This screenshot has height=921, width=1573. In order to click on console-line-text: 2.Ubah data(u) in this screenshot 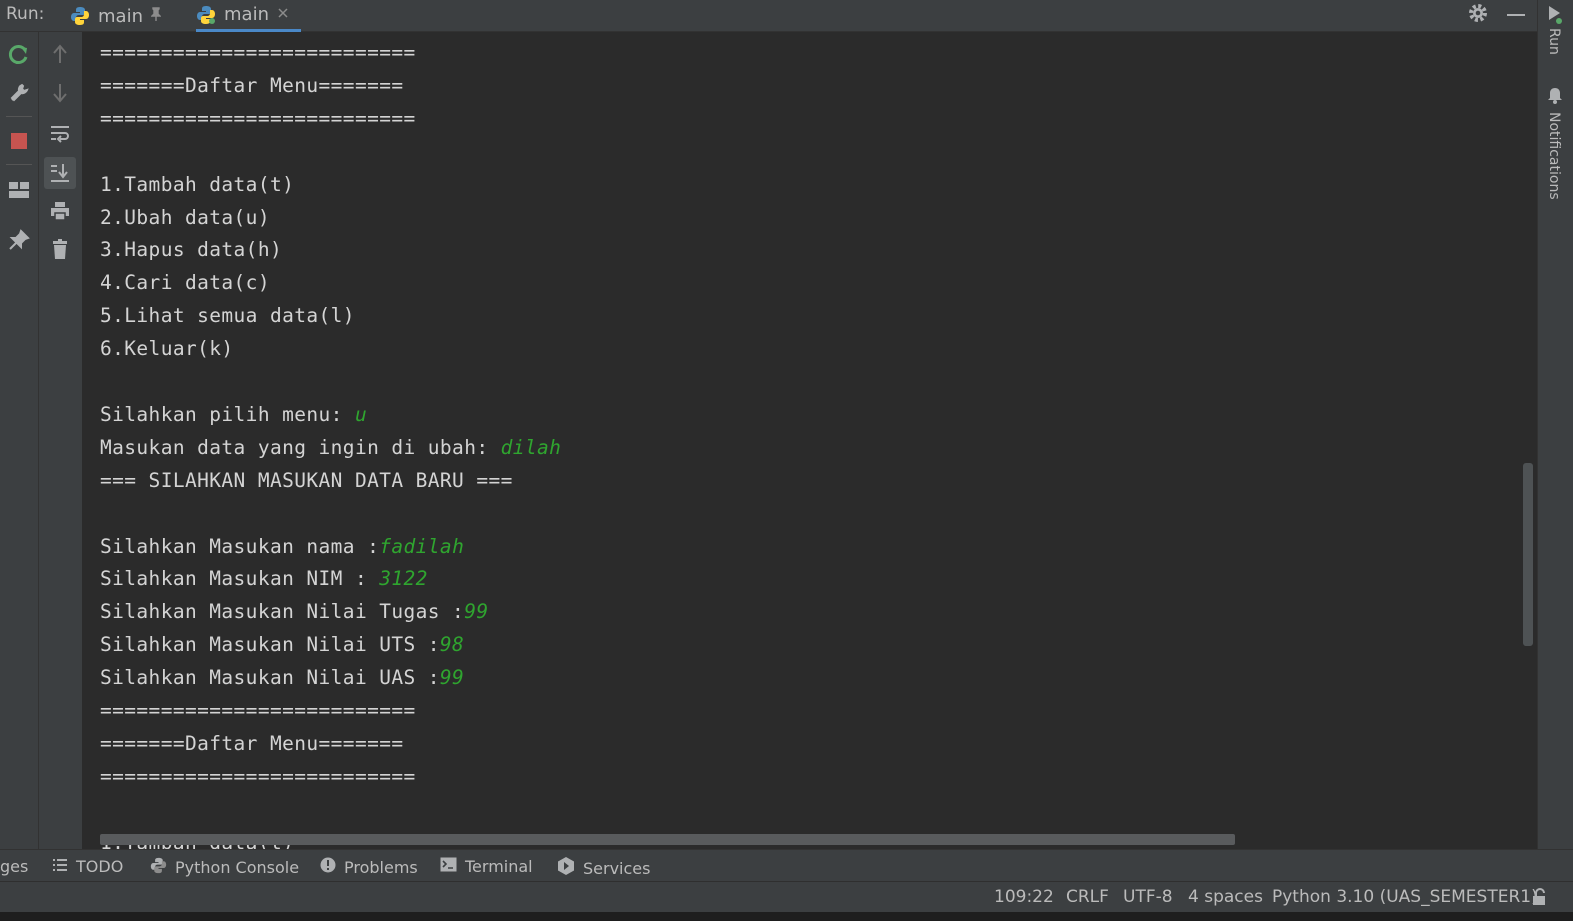, I will do `click(185, 217)`.